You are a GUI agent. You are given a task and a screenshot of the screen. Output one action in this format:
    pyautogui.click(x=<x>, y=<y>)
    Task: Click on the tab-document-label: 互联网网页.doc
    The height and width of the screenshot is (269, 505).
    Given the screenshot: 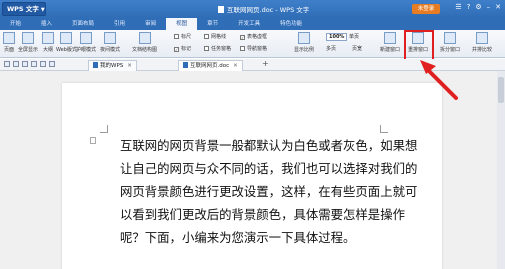 What is the action you would take?
    pyautogui.click(x=210, y=66)
    